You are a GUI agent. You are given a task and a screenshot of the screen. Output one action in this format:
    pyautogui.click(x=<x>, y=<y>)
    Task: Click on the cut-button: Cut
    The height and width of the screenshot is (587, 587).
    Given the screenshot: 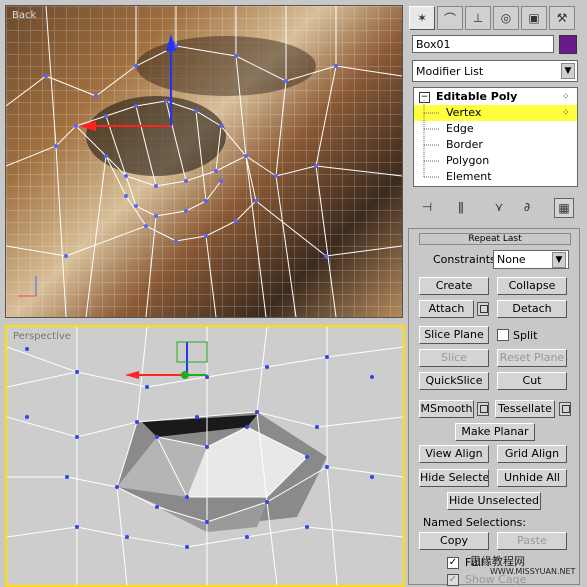 What is the action you would take?
    pyautogui.click(x=532, y=381)
    